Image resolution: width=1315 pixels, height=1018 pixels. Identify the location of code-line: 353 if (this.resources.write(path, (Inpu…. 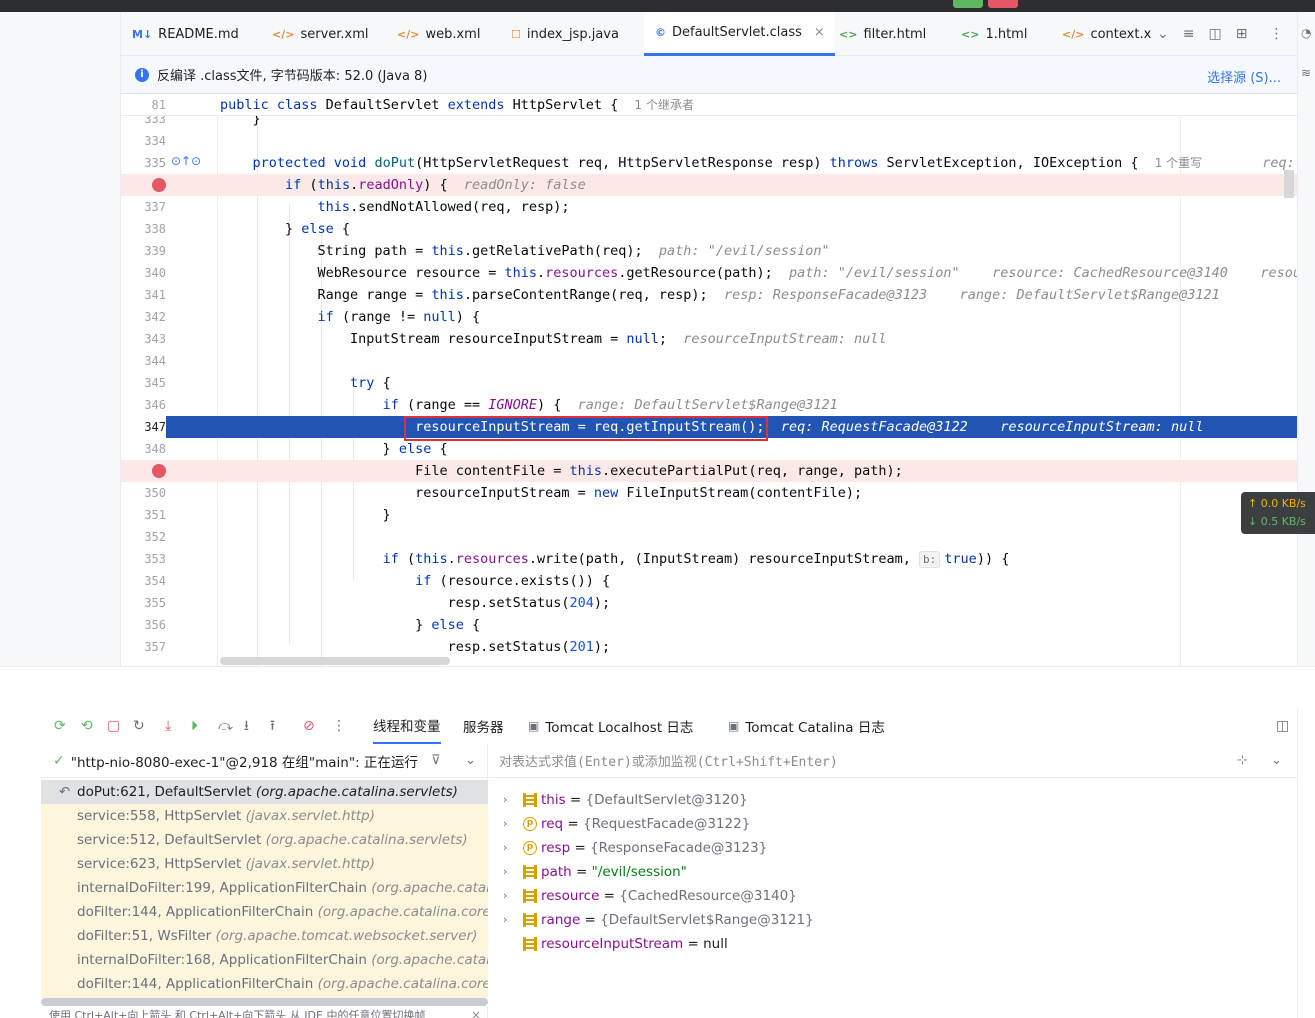
(709, 559).